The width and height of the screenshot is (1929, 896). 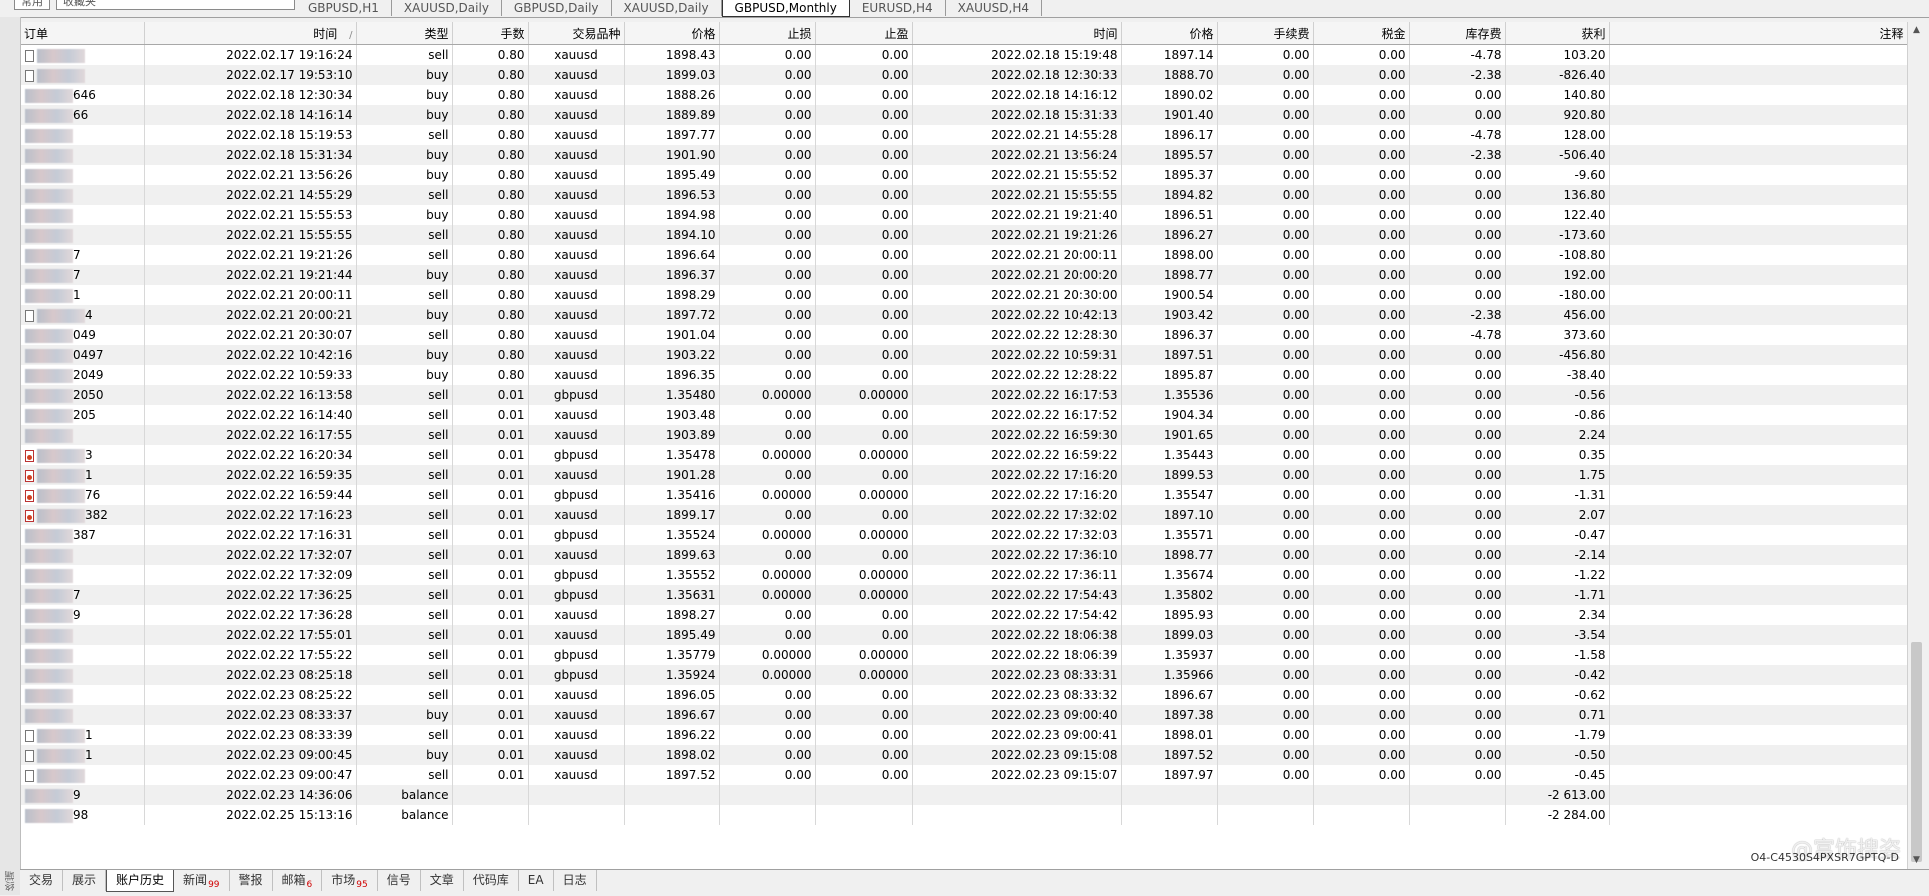 I want to click on vertical-scrollbar: ▲ ▼, so click(x=1916, y=445).